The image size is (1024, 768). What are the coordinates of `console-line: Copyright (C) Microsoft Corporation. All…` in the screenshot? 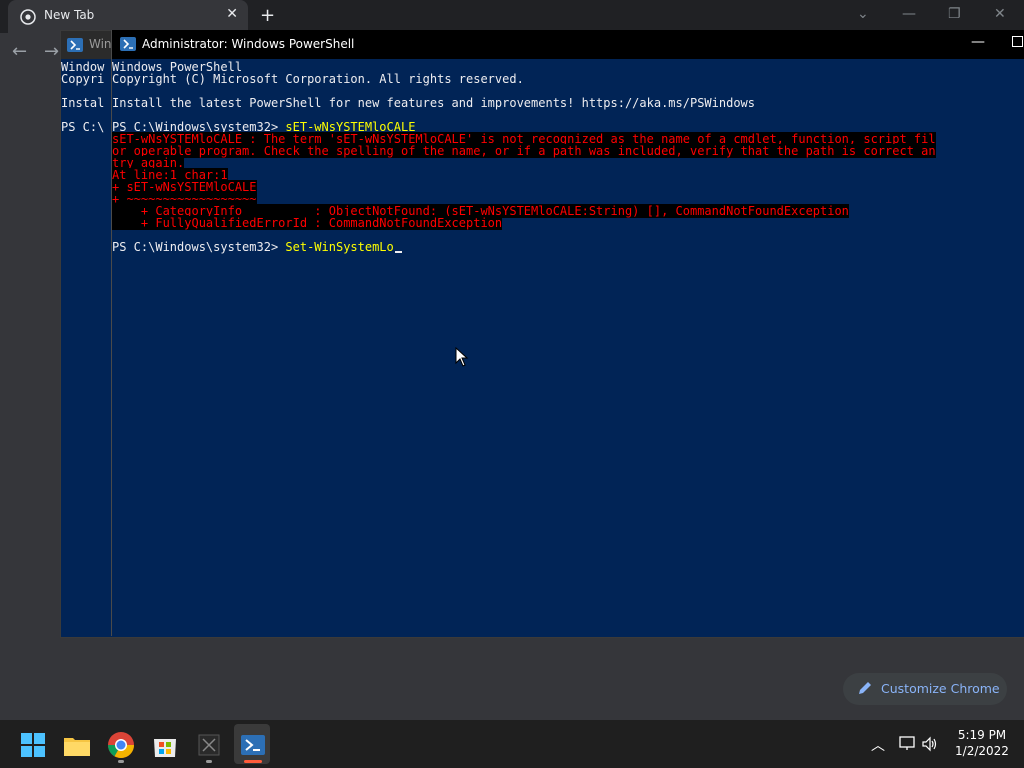 It's located at (318, 79).